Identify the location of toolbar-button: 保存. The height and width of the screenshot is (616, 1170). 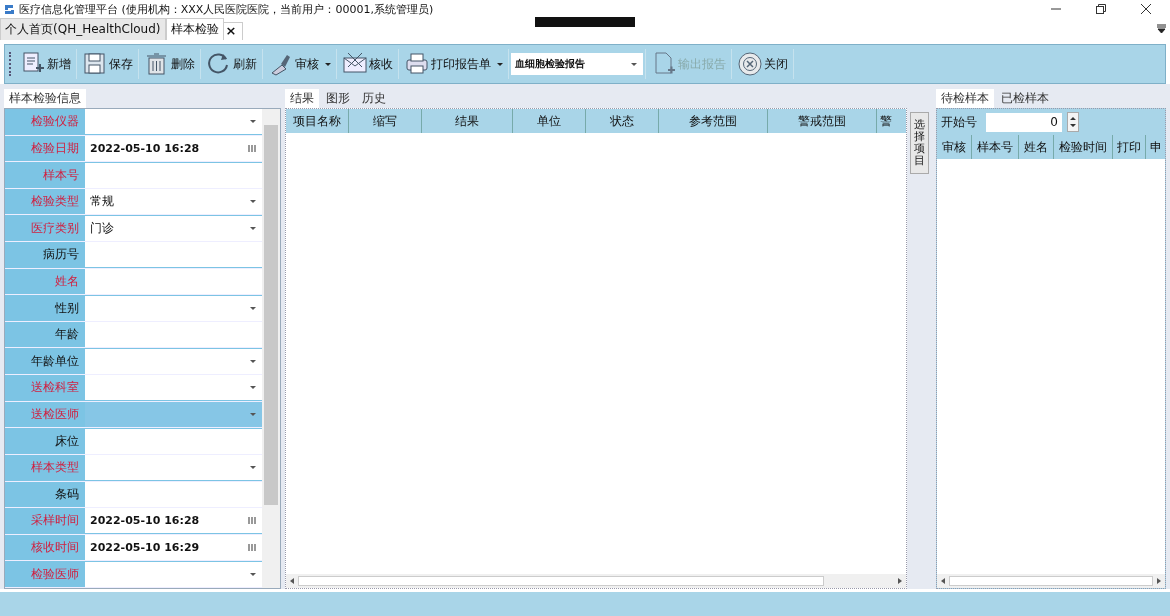
(107, 64).